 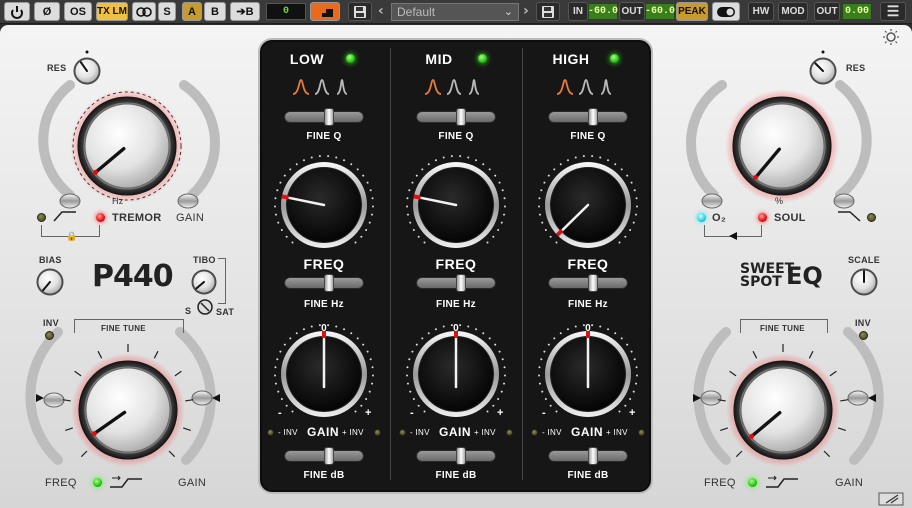 What do you see at coordinates (328, 283) in the screenshot?
I see `low-fine-hz-slider-thumb` at bounding box center [328, 283].